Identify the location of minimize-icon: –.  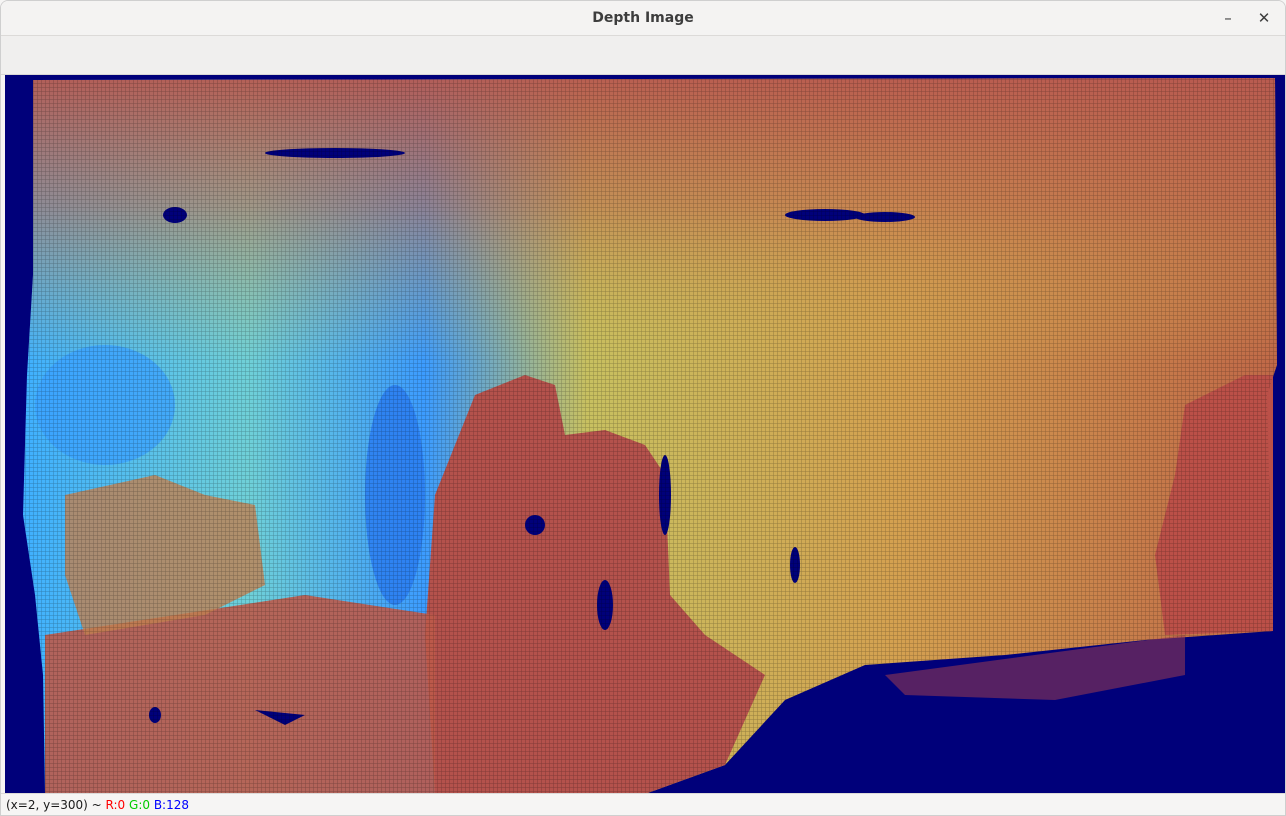
(1228, 18).